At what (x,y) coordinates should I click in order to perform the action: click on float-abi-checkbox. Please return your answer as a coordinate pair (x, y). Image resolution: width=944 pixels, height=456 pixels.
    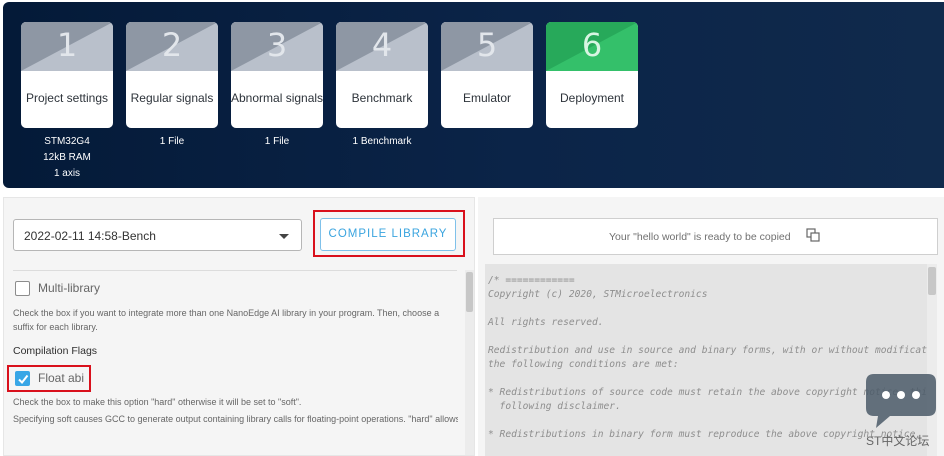
    Looking at the image, I should click on (22, 378).